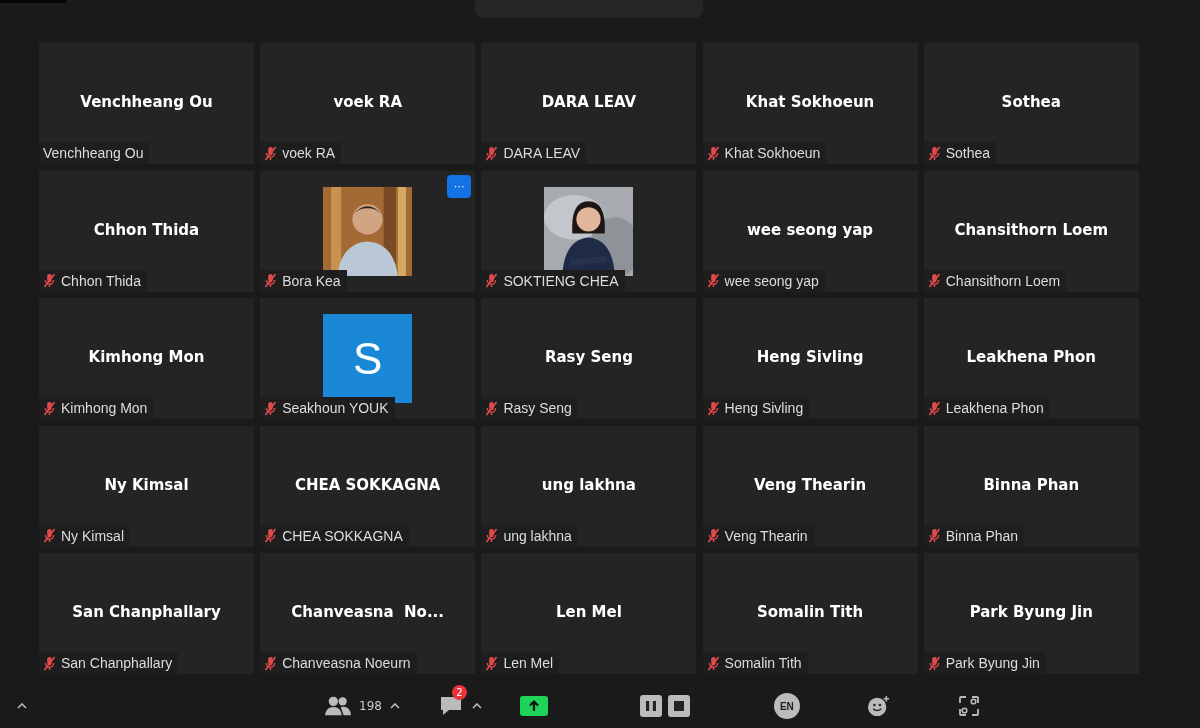 Image resolution: width=1200 pixels, height=728 pixels. I want to click on participant-name: Sothea, so click(1031, 102).